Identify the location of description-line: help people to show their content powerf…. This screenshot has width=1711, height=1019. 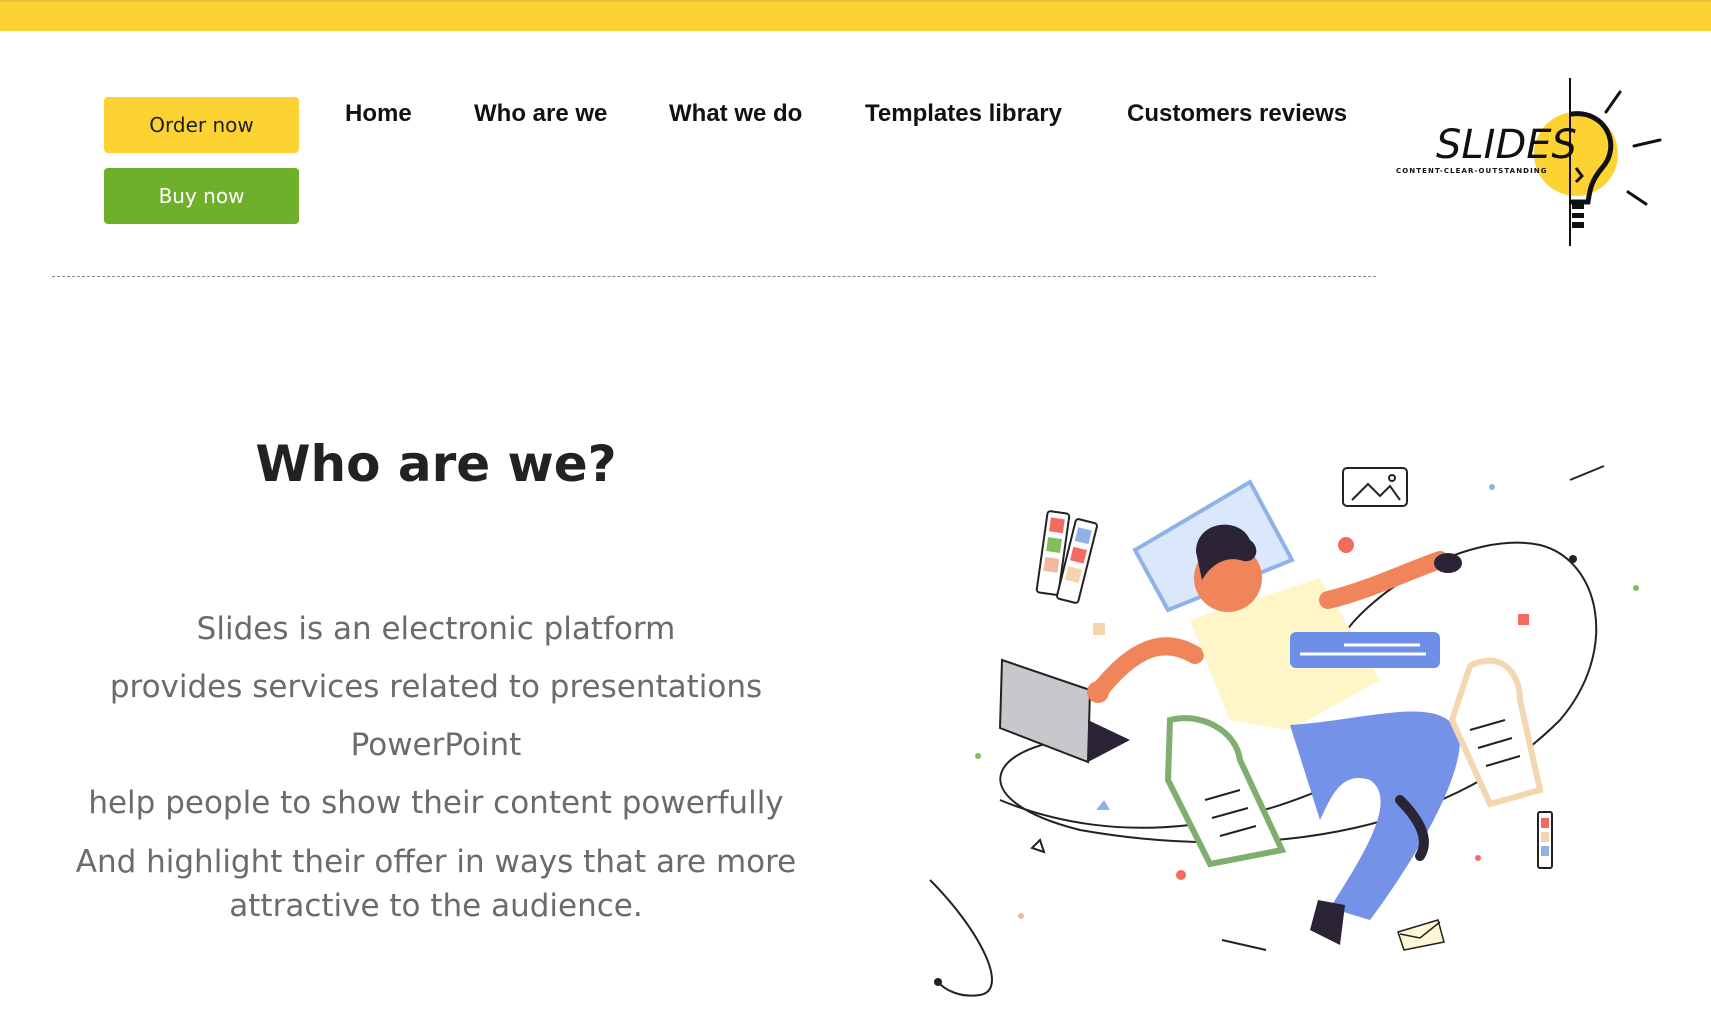
(436, 803).